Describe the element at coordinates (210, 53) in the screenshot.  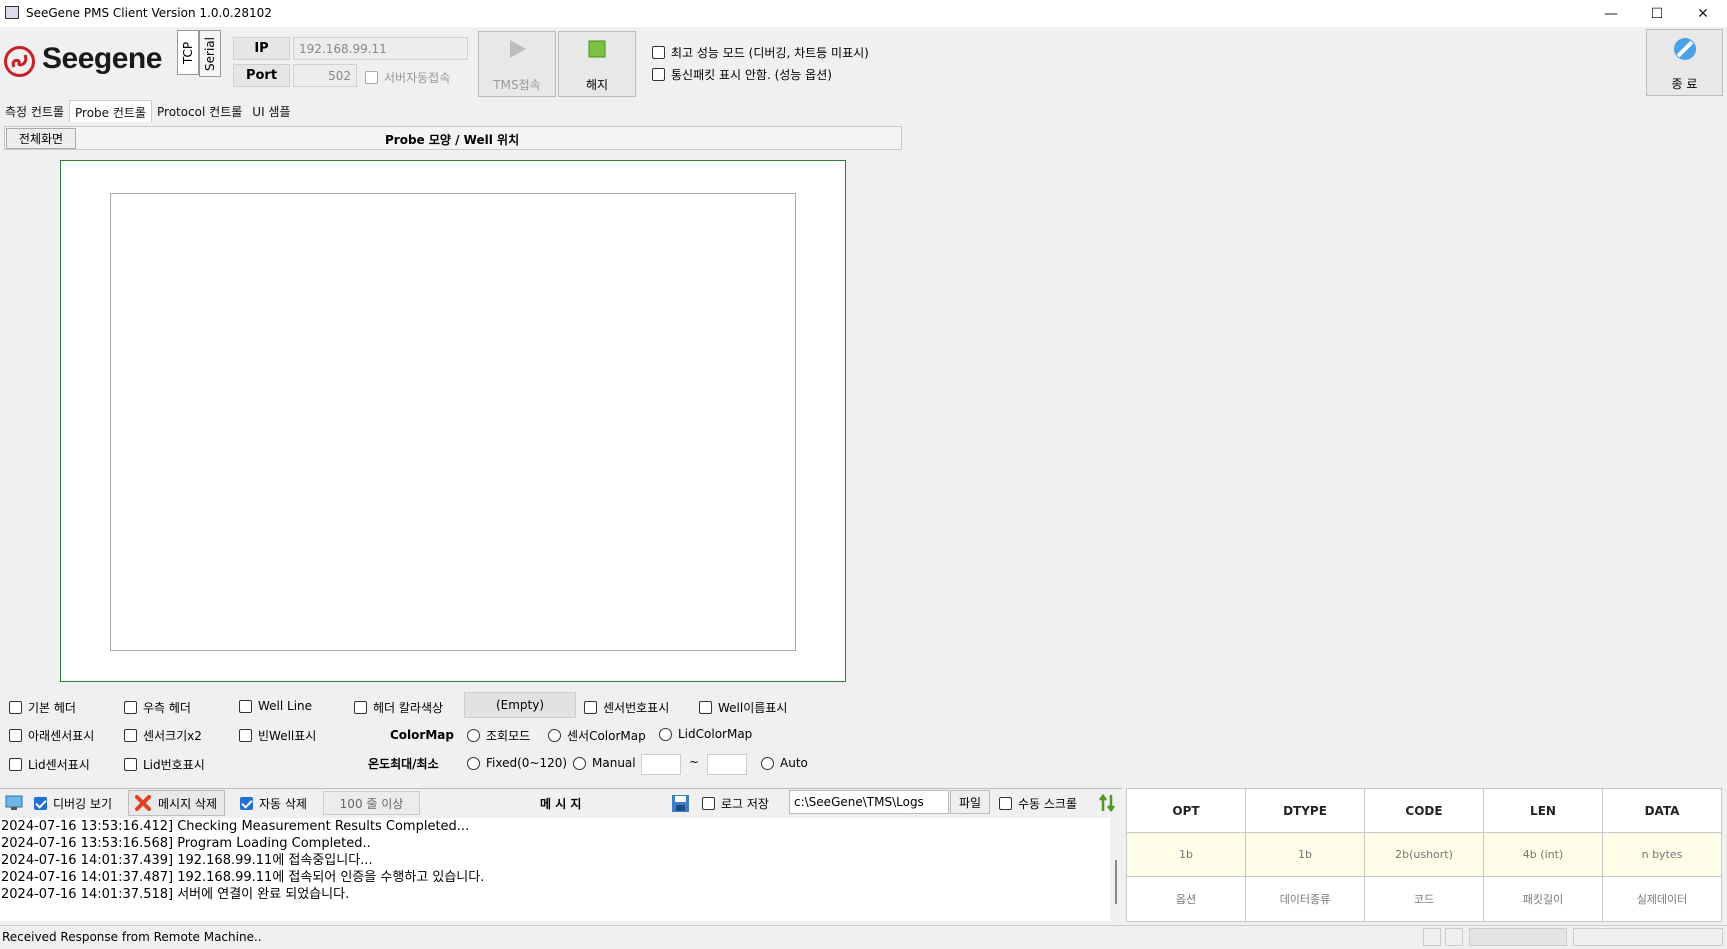
I see `serial-tab: Serial` at that location.